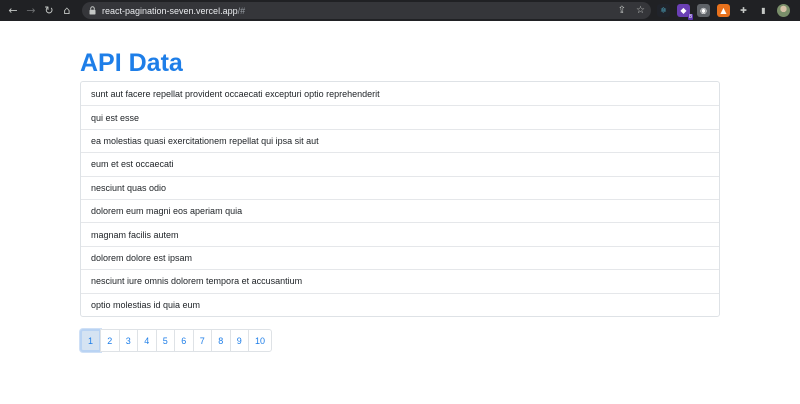  What do you see at coordinates (49, 10) in the screenshot?
I see `reload-icon: ↻` at bounding box center [49, 10].